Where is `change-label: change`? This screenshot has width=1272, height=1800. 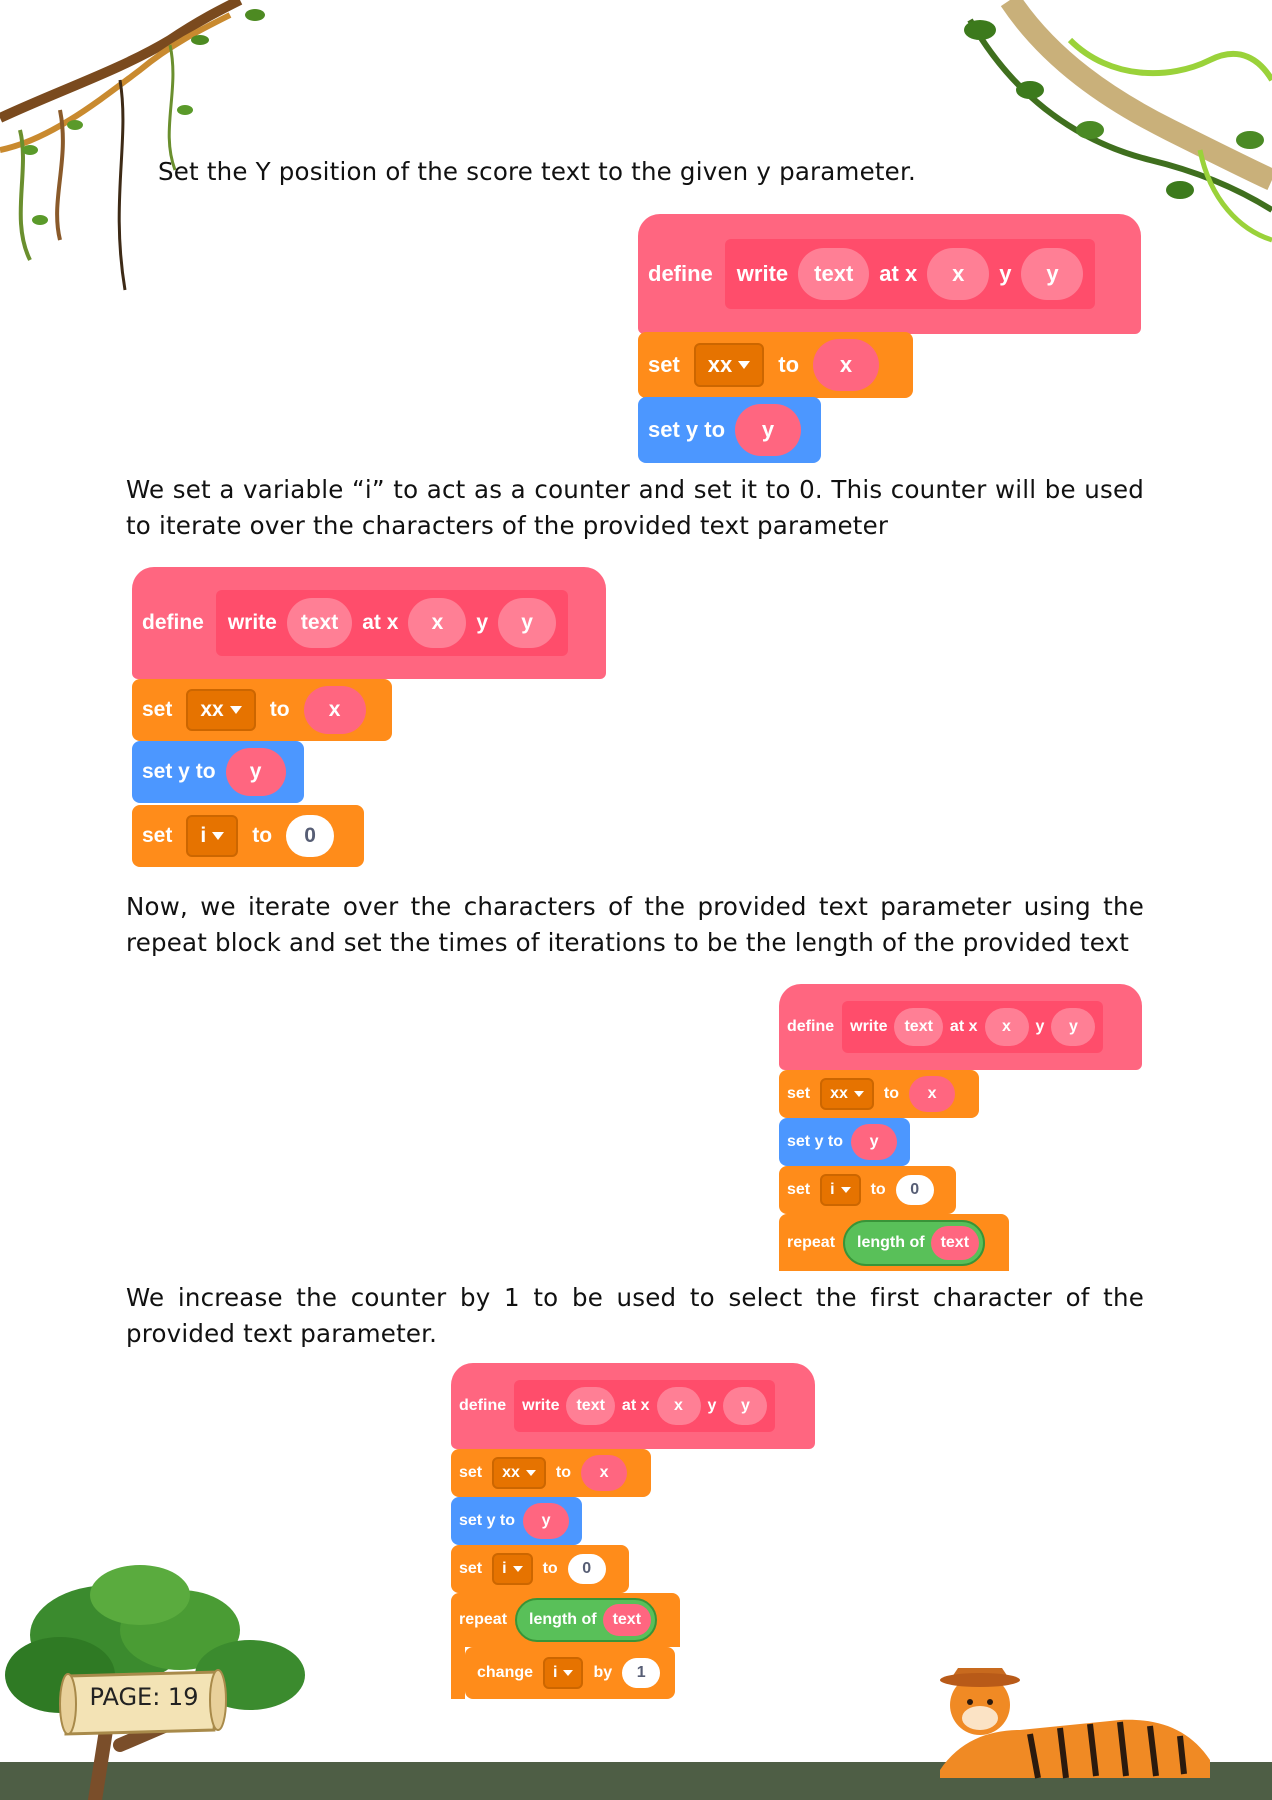
change-label: change is located at coordinates (505, 1672).